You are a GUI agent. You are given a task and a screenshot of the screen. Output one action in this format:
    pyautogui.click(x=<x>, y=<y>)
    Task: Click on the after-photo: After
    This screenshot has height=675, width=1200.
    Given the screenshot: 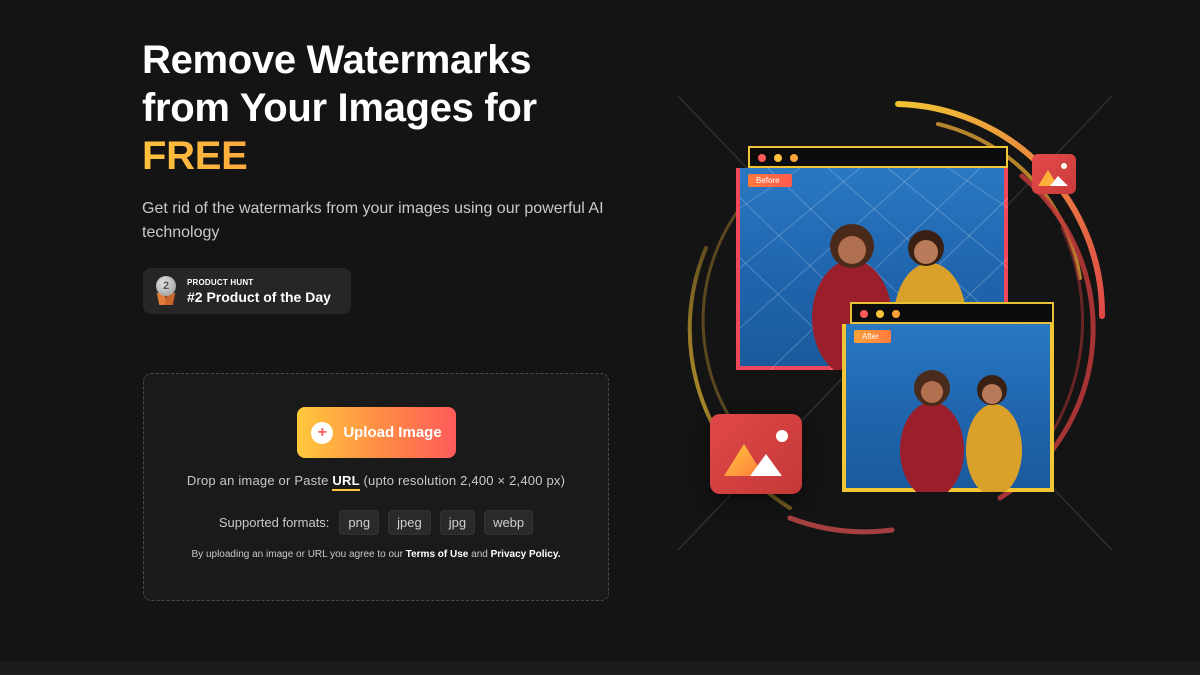 What is the action you would take?
    pyautogui.click(x=948, y=408)
    